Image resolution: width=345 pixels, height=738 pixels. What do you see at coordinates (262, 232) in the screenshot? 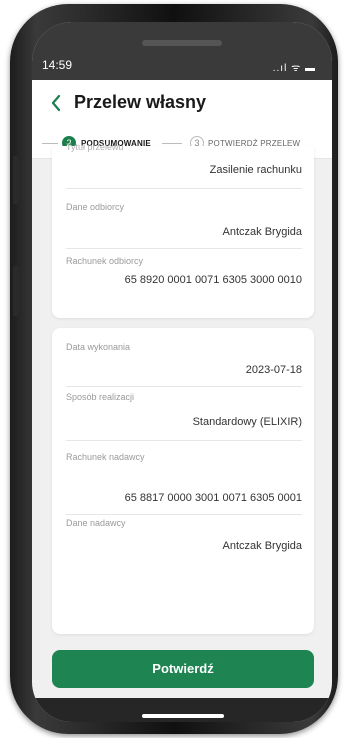
I see `field-value-recipient: Antczak Brygida` at bounding box center [262, 232].